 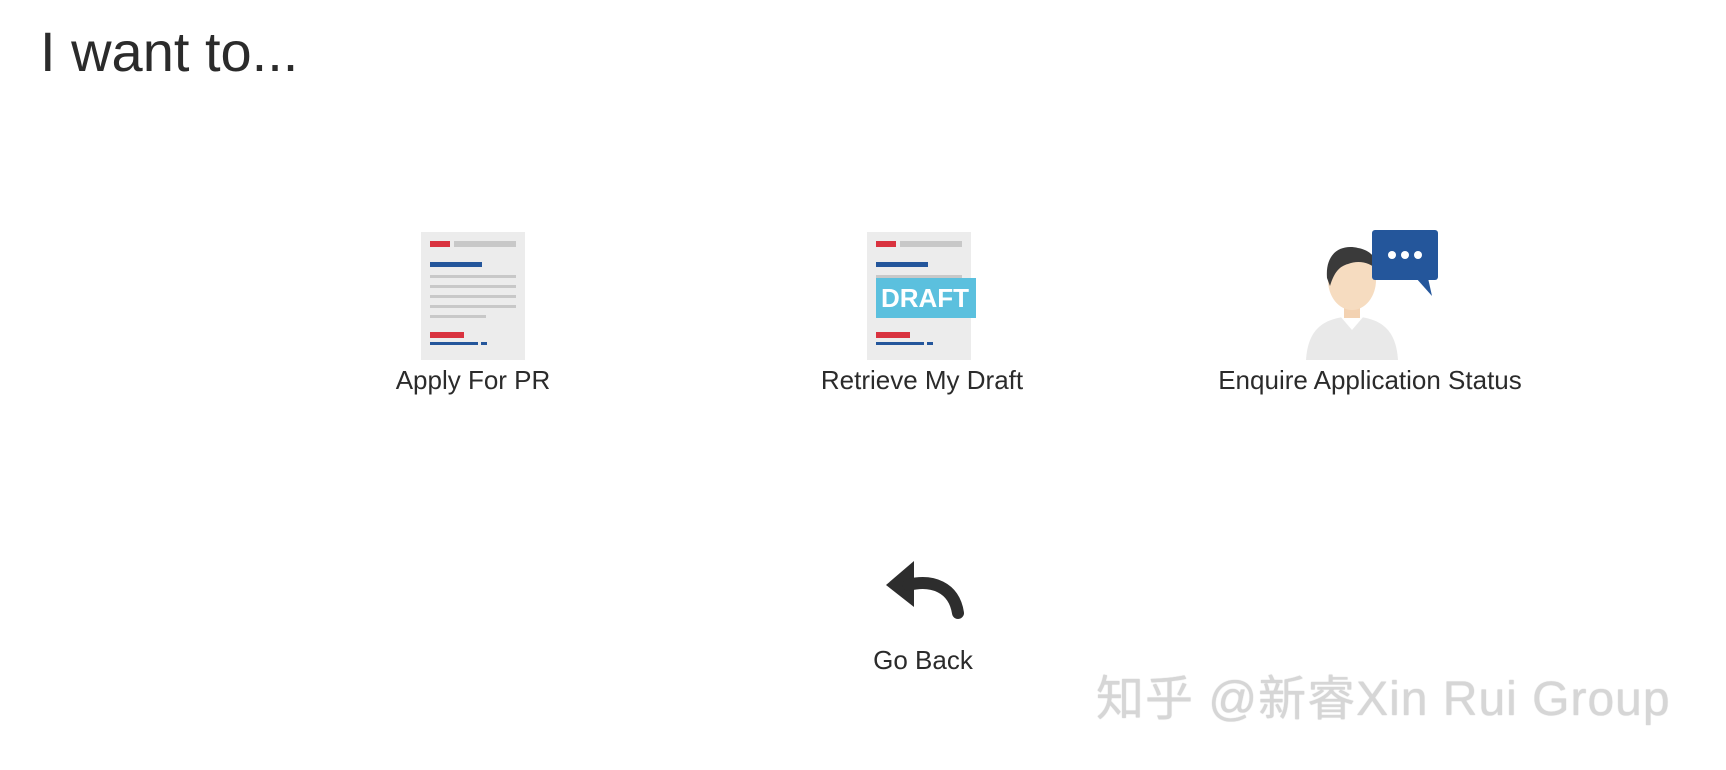 I want to click on go-back-label: Go Back, so click(x=923, y=660).